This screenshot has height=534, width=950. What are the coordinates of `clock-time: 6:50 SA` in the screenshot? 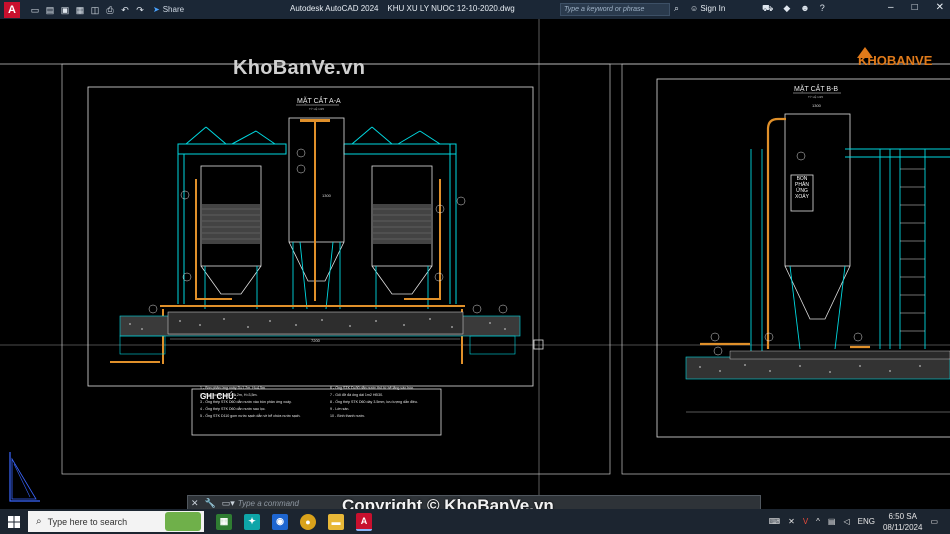 It's located at (902, 516).